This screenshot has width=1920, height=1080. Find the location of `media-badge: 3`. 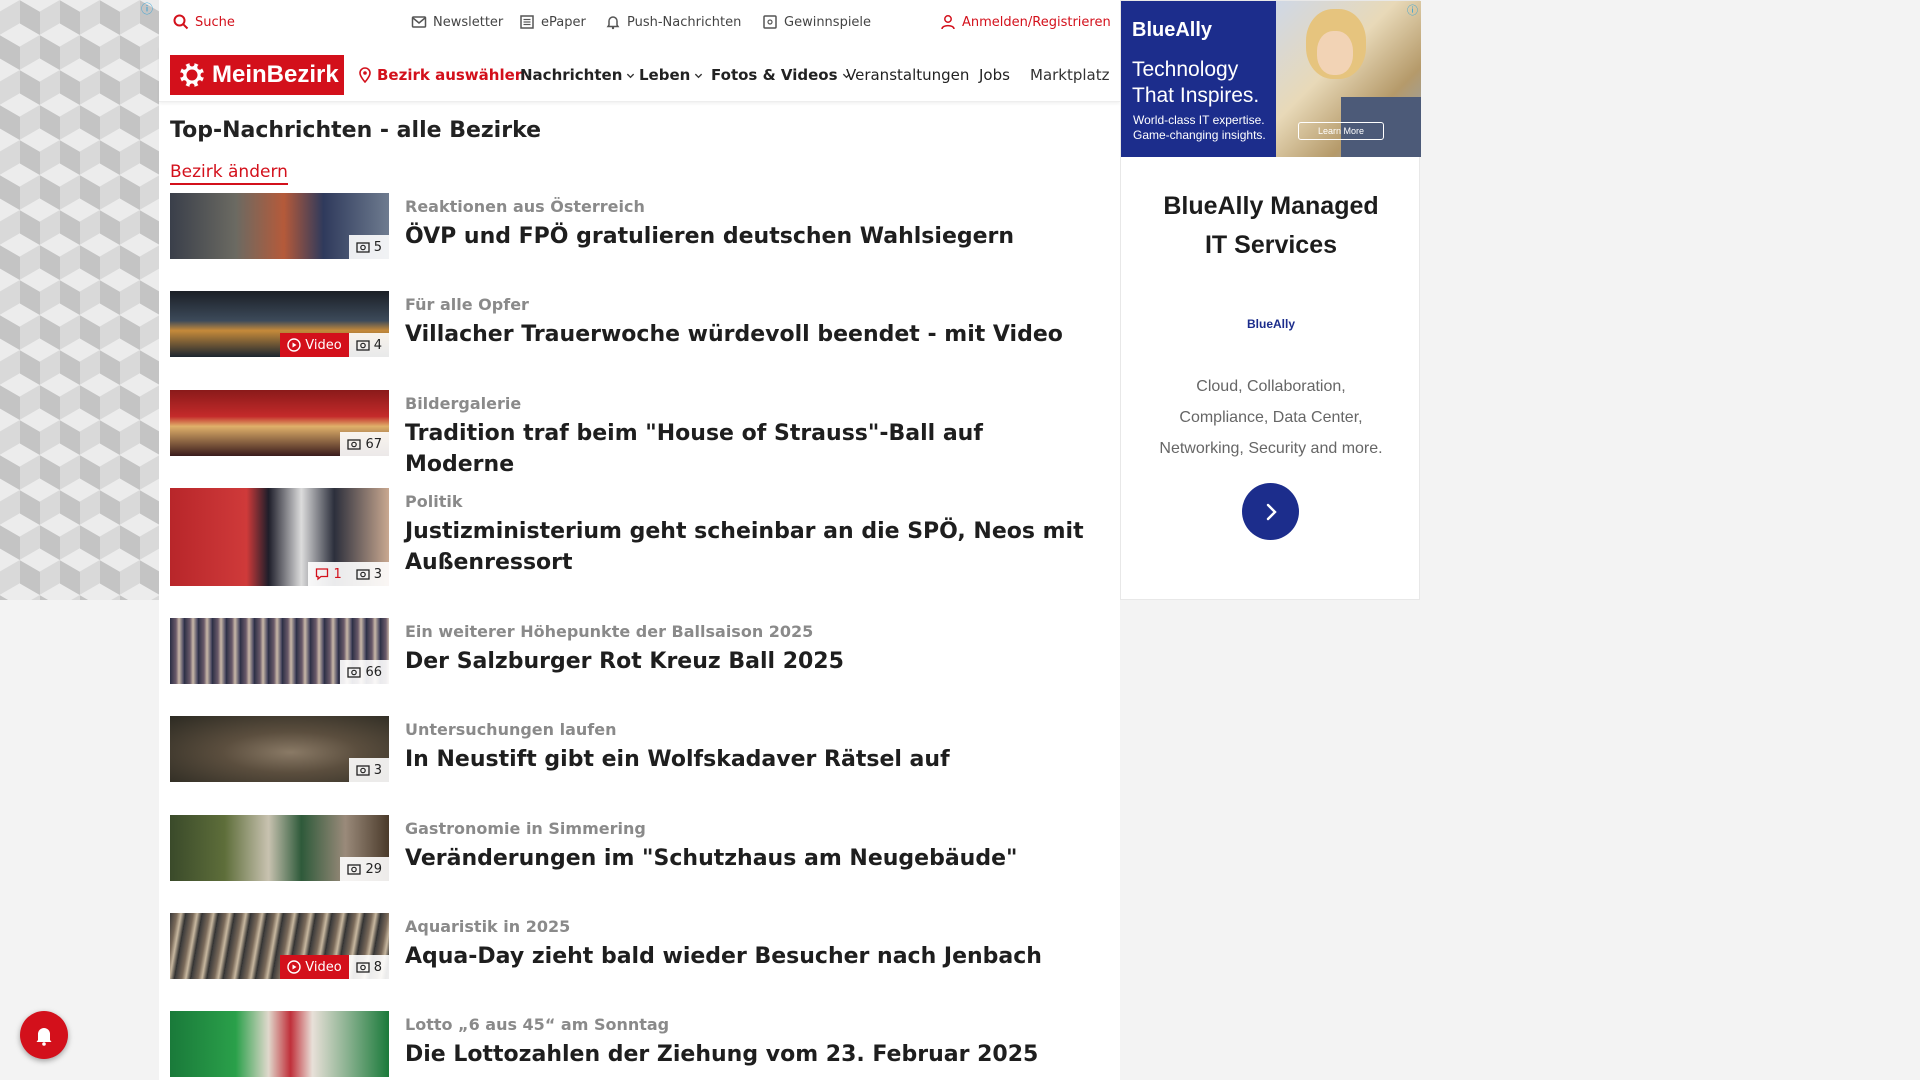

media-badge: 3 is located at coordinates (368, 770).